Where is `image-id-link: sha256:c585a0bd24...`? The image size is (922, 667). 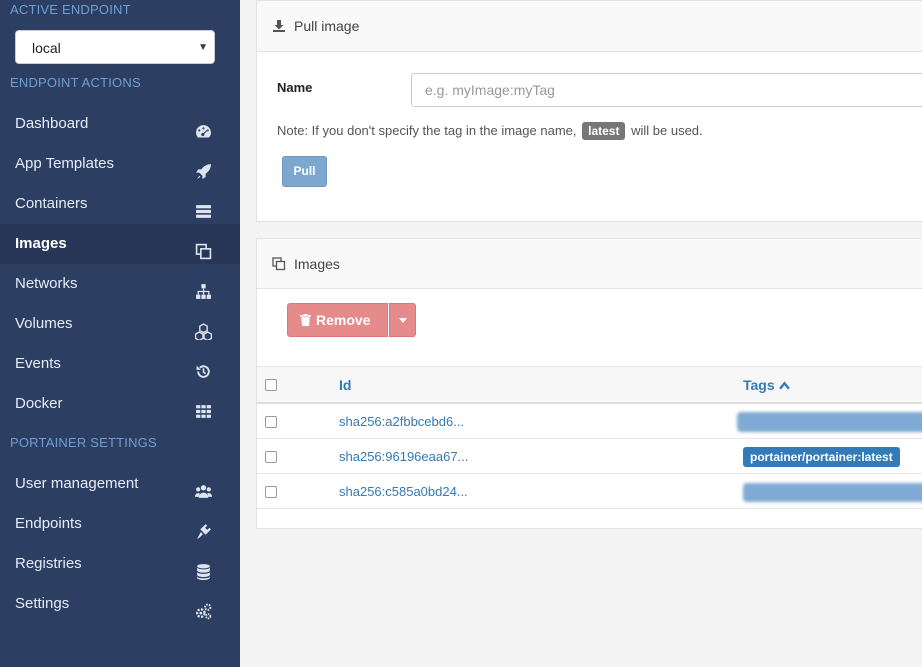 image-id-link: sha256:c585a0bd24... is located at coordinates (403, 491).